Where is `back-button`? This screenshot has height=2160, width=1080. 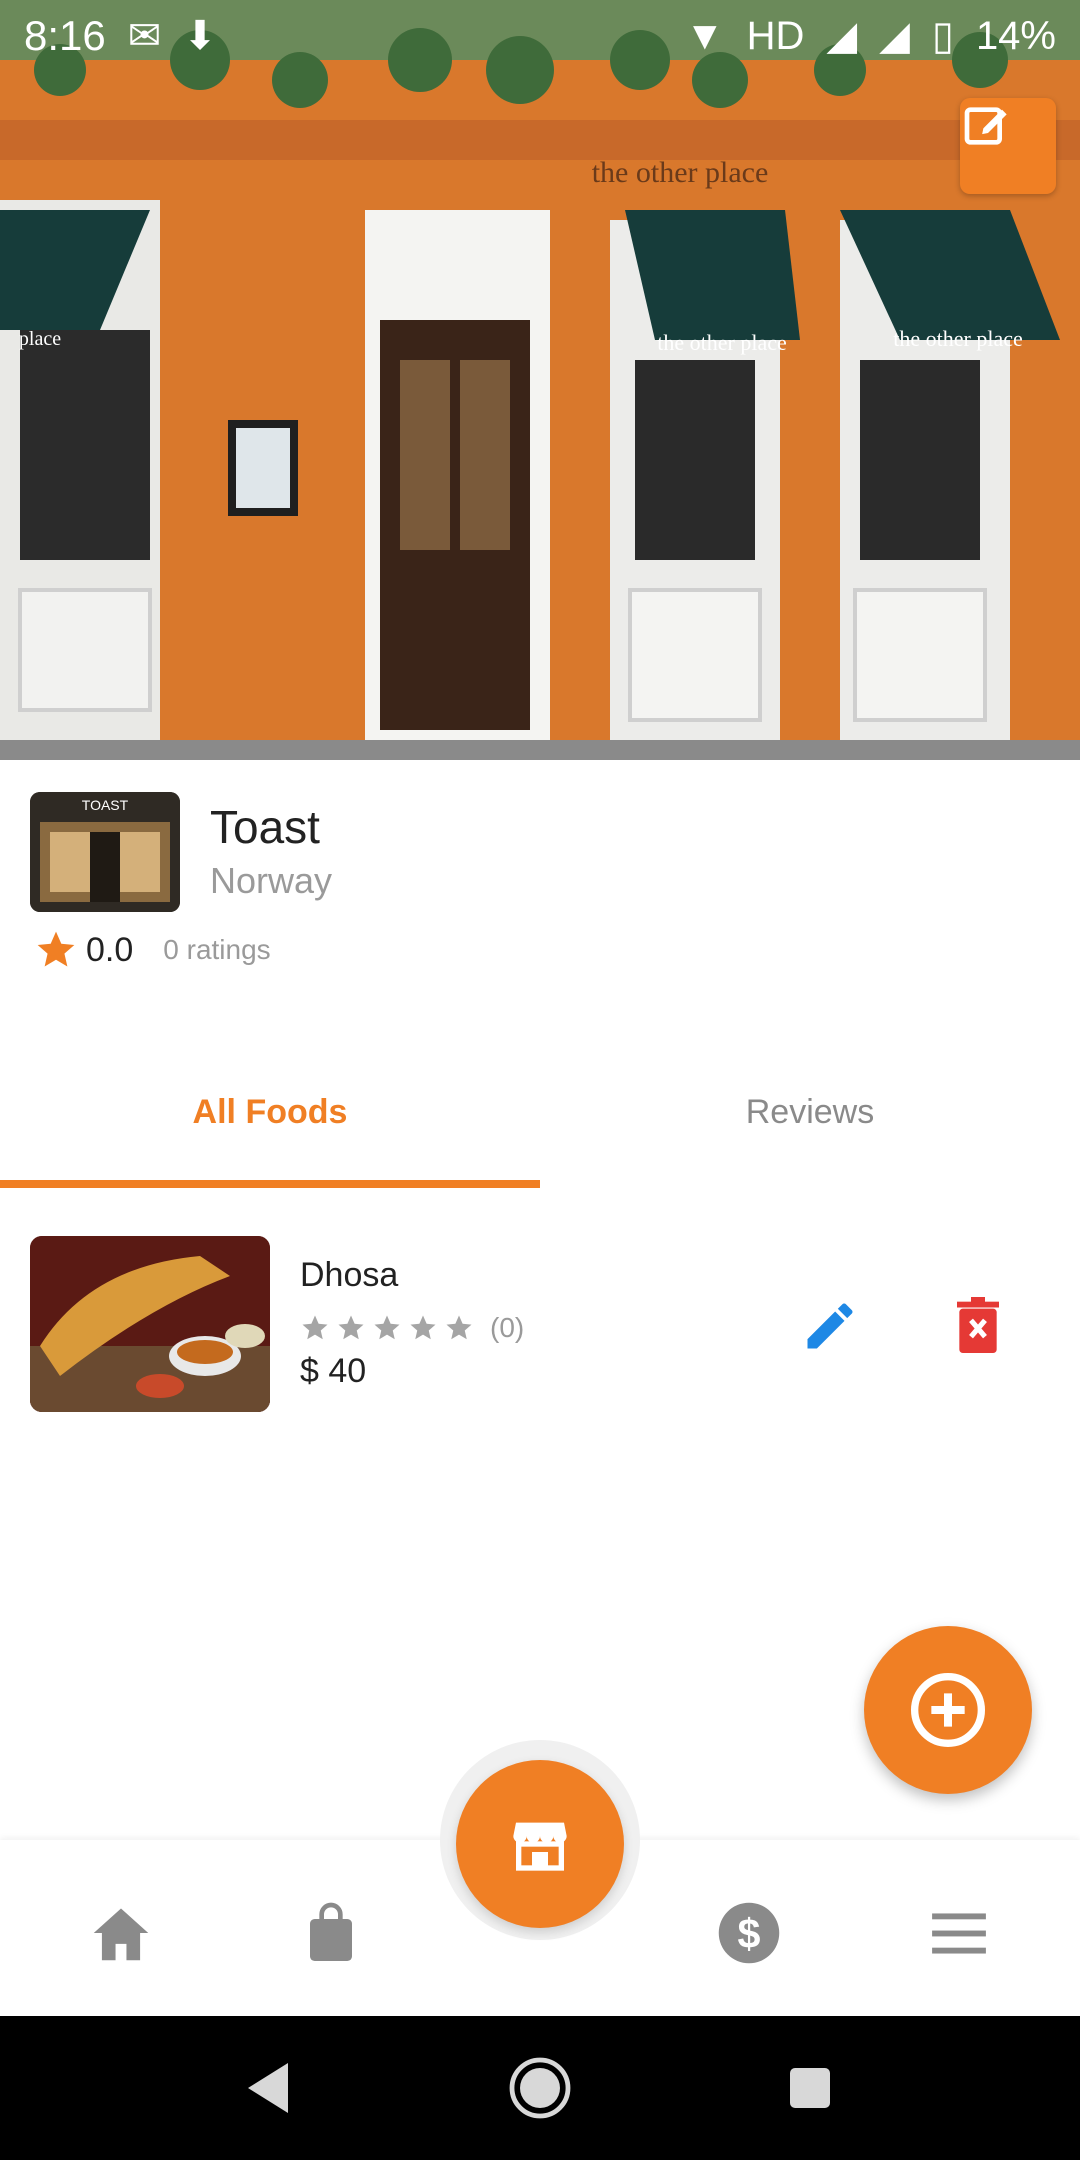
back-button is located at coordinates (268, 2088).